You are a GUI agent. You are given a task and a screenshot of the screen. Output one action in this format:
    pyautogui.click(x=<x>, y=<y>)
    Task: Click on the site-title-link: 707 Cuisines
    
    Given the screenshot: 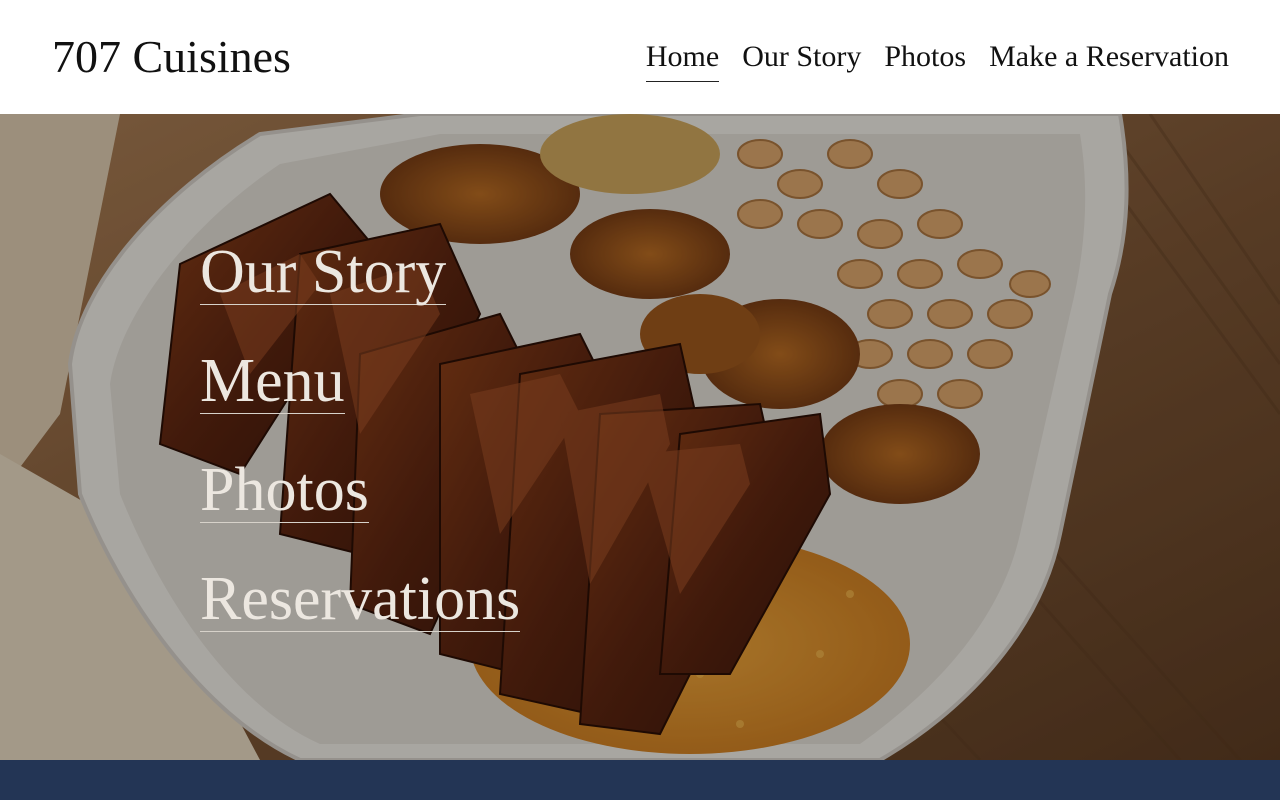 What is the action you would take?
    pyautogui.click(x=171, y=57)
    